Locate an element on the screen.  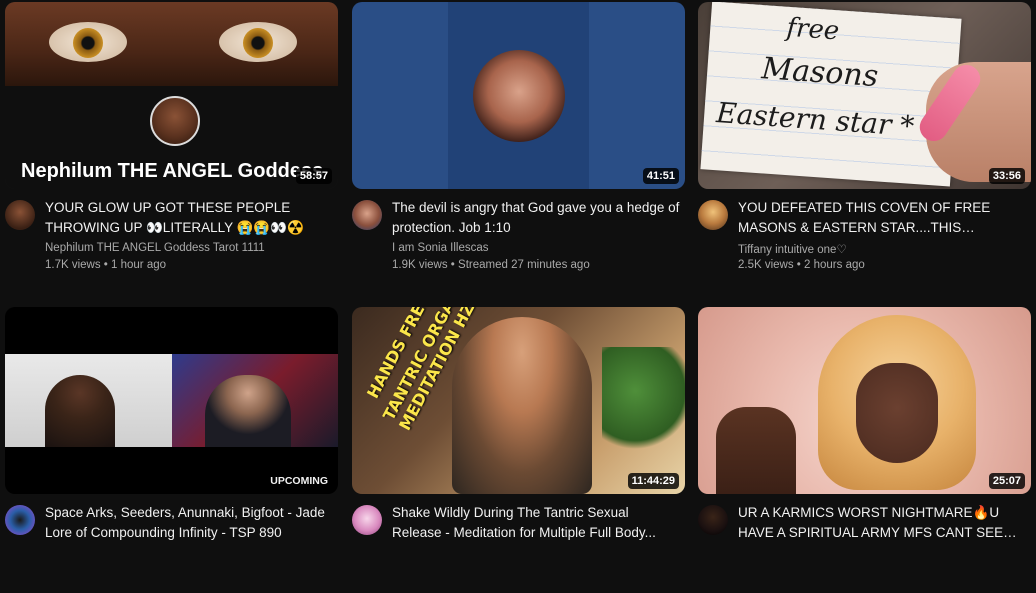
thumbnail-text: Eastern star * is located at coordinates (815, 119).